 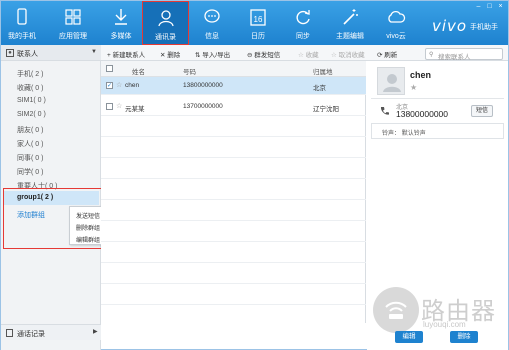 What do you see at coordinates (308, 54) in the screenshot?
I see `favorite-button: ☆ 收藏` at bounding box center [308, 54].